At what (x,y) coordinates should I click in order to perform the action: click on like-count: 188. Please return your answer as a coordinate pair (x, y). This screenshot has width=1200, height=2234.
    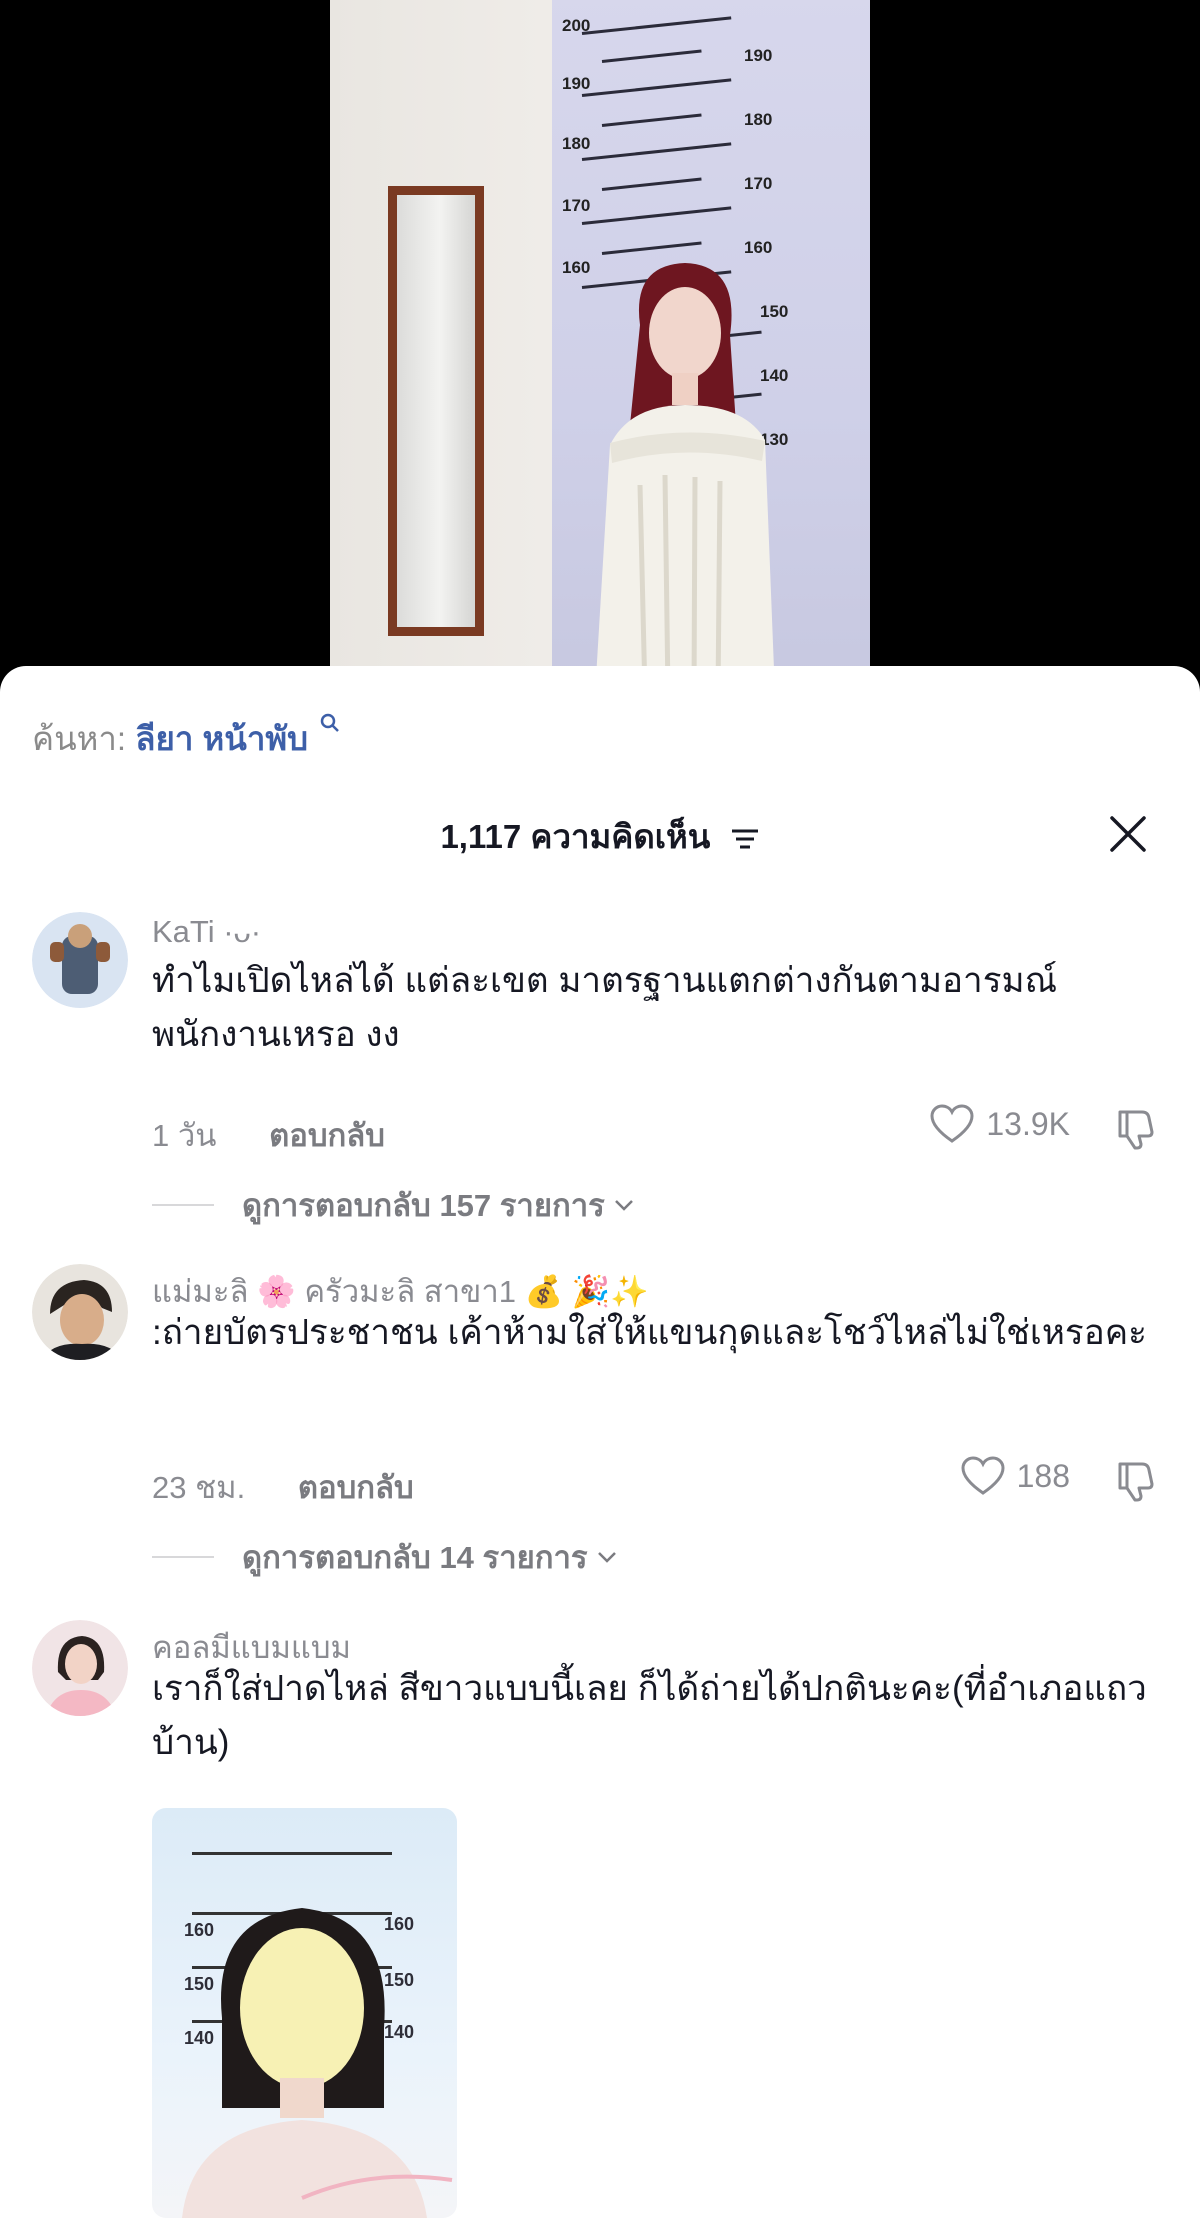
    Looking at the image, I should click on (1043, 1475).